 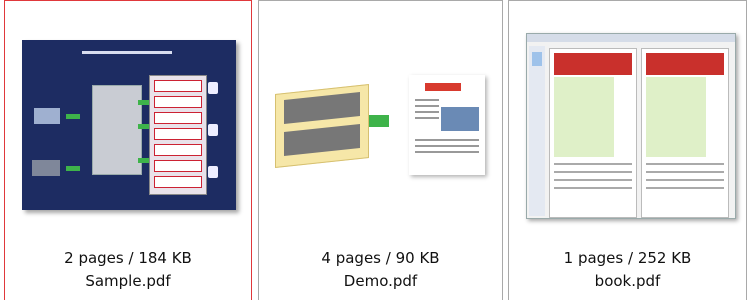 What do you see at coordinates (380, 258) in the screenshot?
I see `file-pages-size: 4 pages / 90 KB` at bounding box center [380, 258].